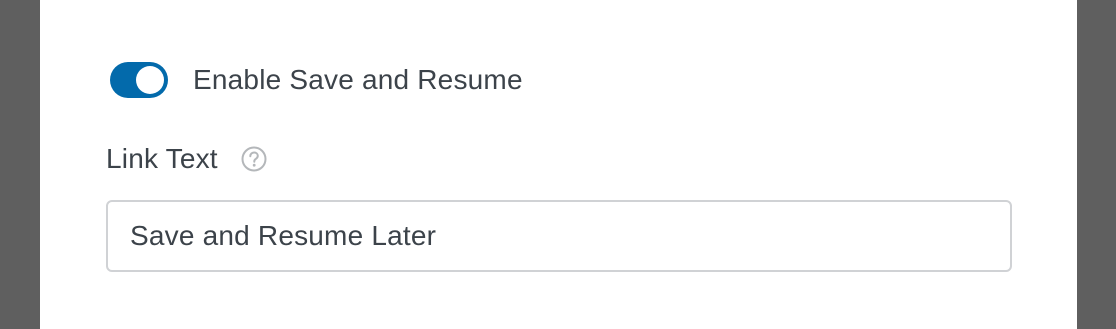  I want to click on link-text-label-row: Link Text, so click(186, 159).